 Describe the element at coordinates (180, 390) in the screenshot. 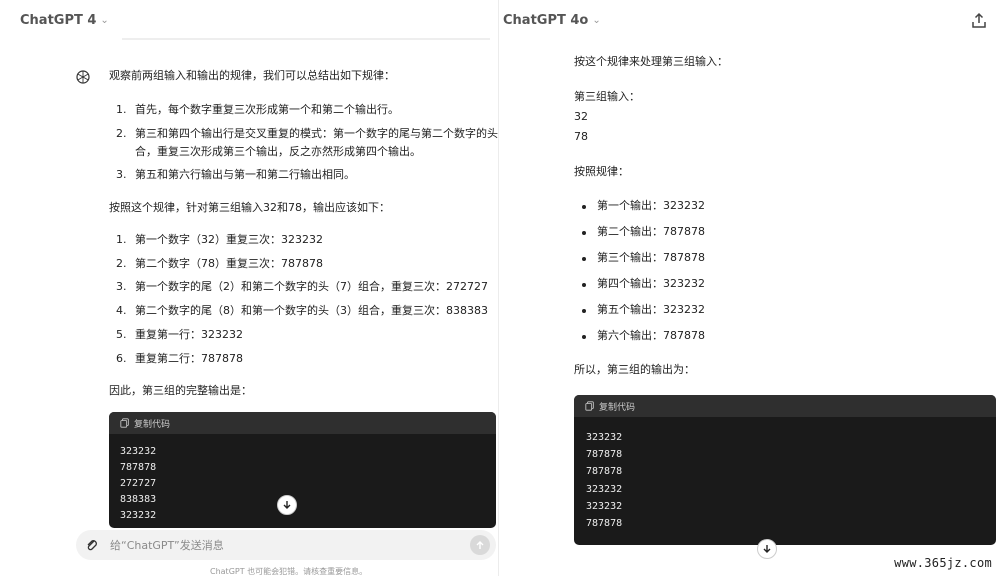

I see `conclusion-text: 因此，第三组的完整输出是：` at that location.